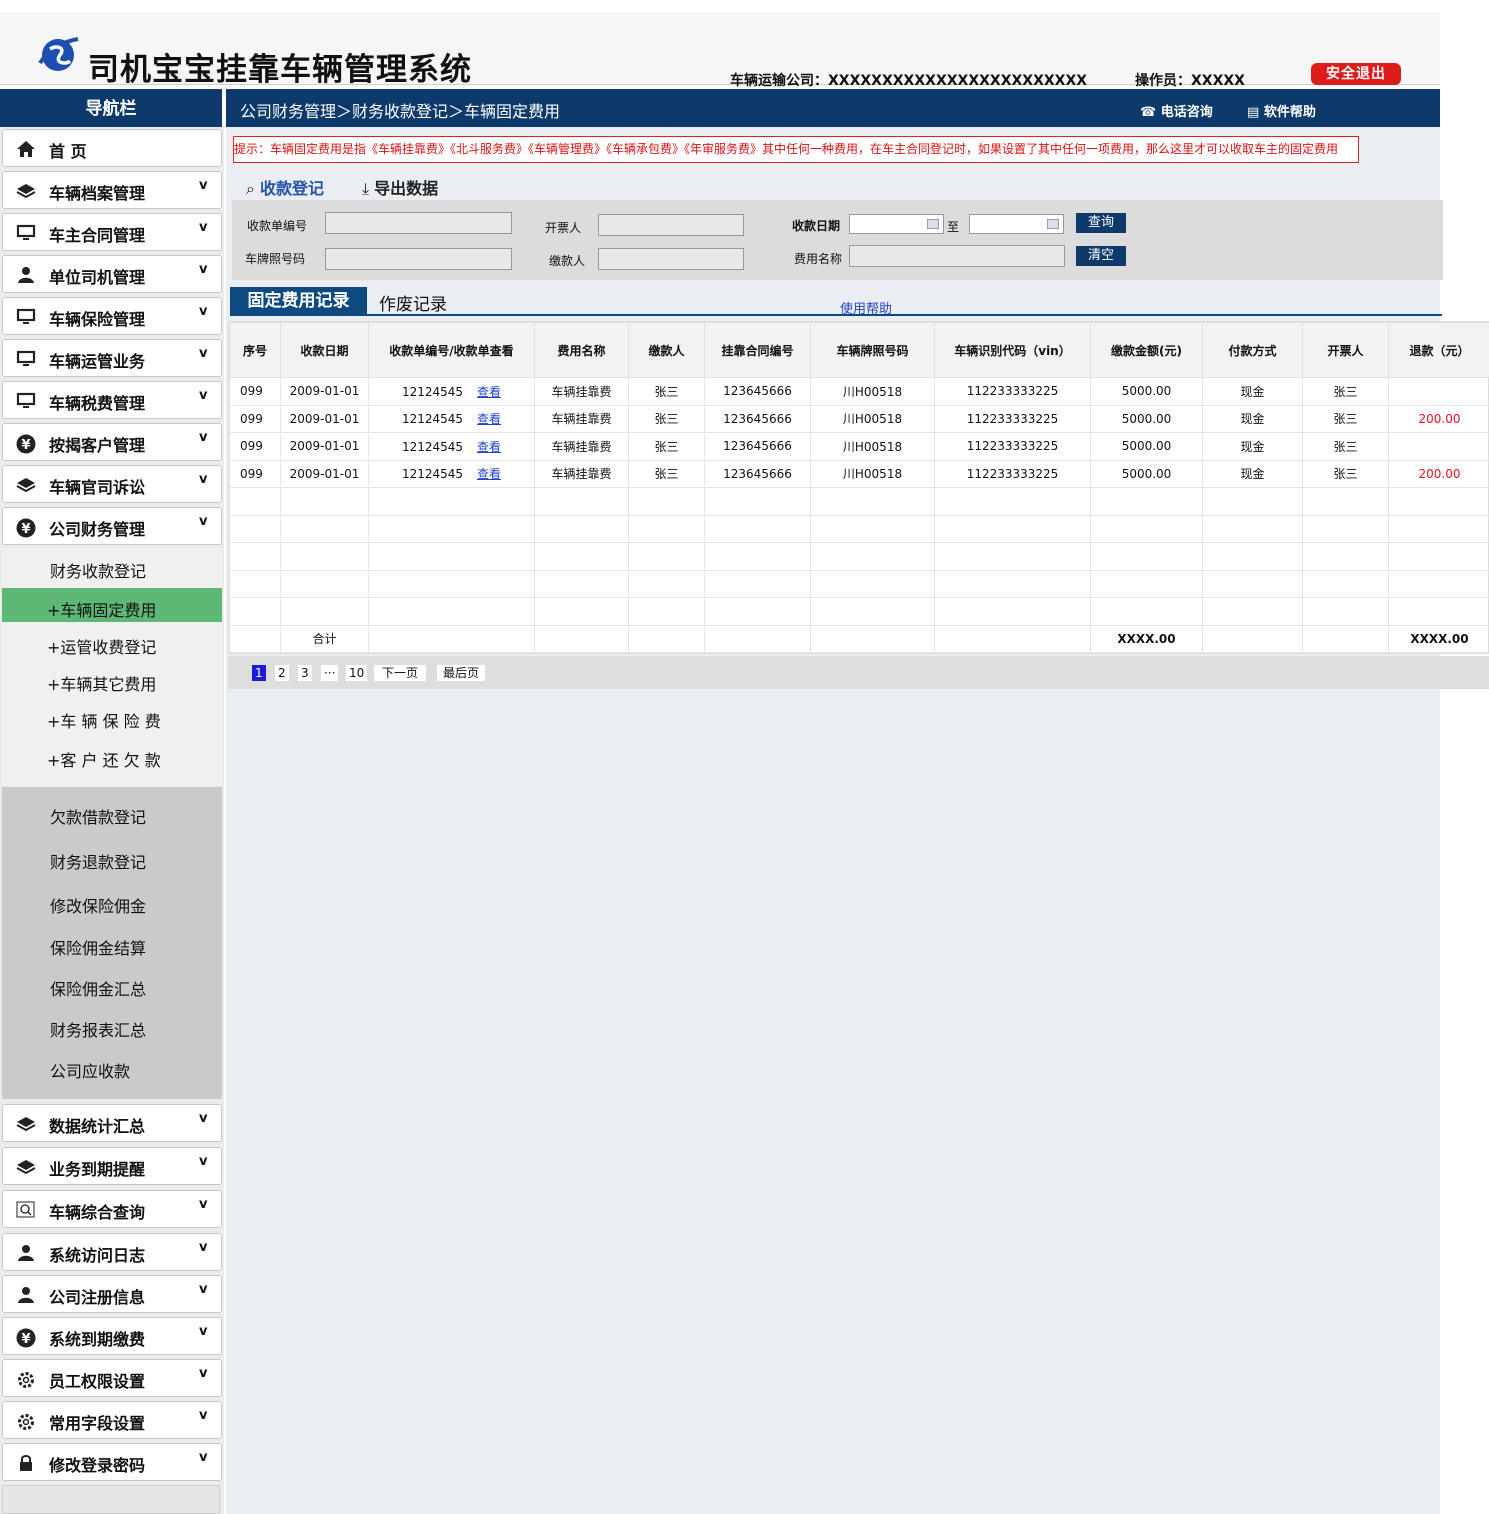 This screenshot has width=1489, height=1514. I want to click on sidebar-item: 修改登录密码 v, so click(112, 1462).